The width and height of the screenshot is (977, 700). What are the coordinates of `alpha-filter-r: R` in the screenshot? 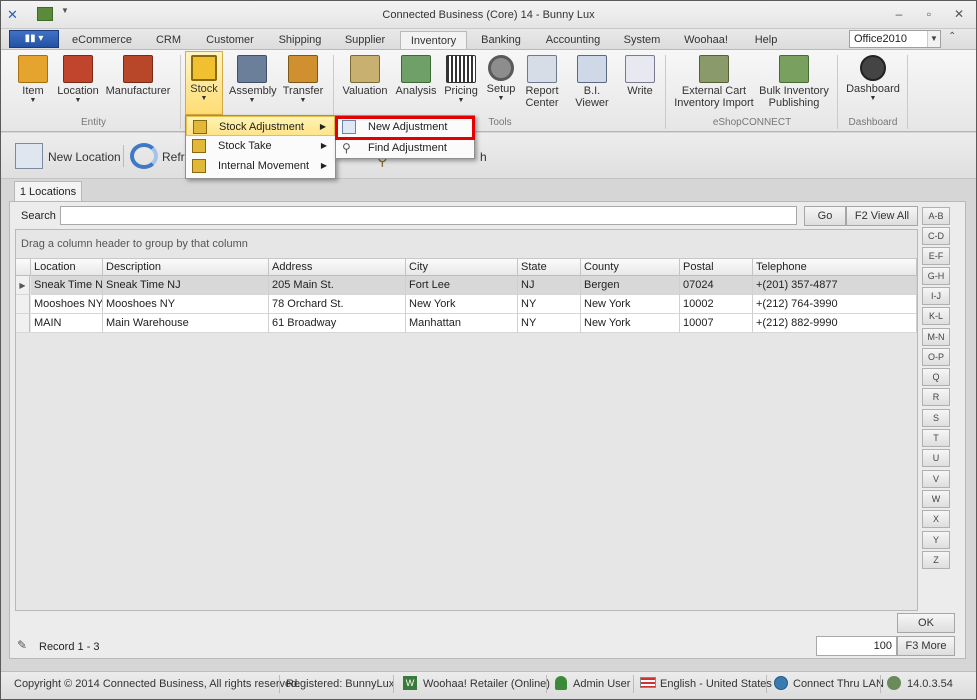 It's located at (936, 397).